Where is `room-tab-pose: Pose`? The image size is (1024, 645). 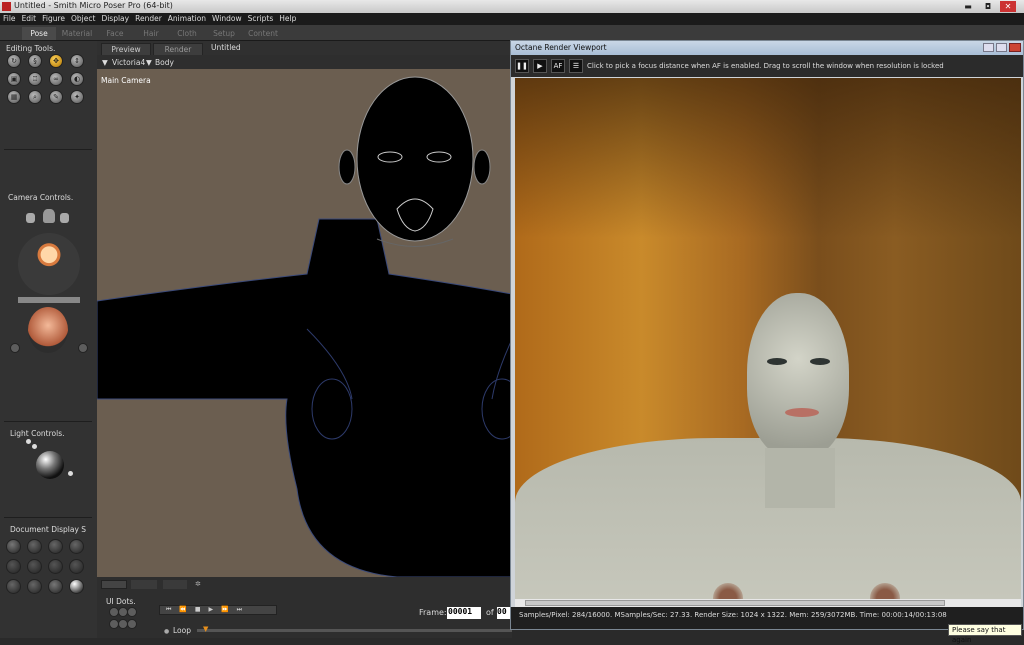 room-tab-pose: Pose is located at coordinates (39, 33).